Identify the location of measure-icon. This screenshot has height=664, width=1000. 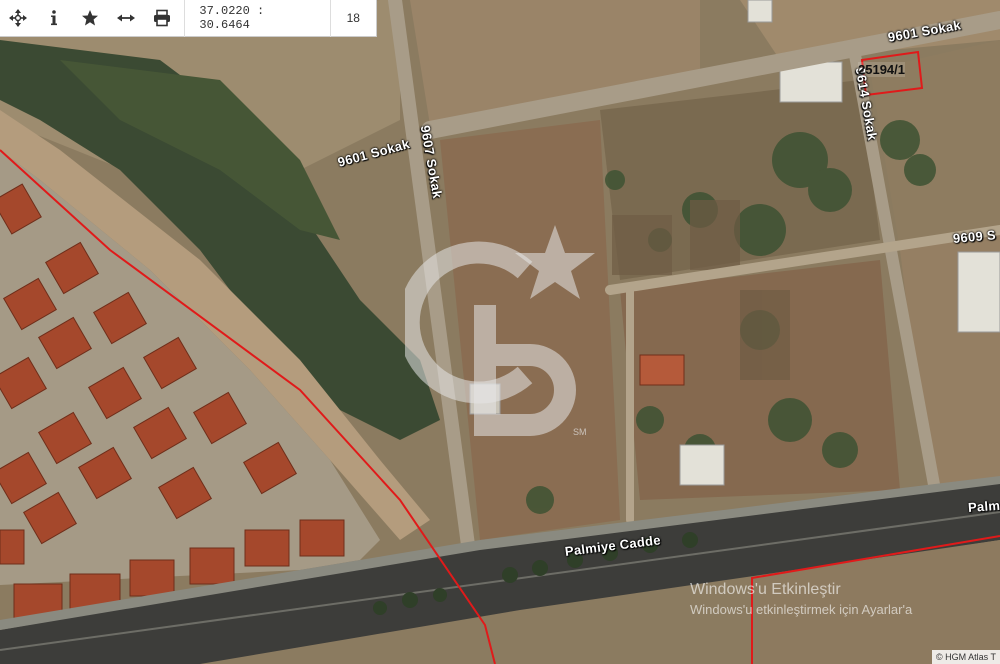
(126, 18).